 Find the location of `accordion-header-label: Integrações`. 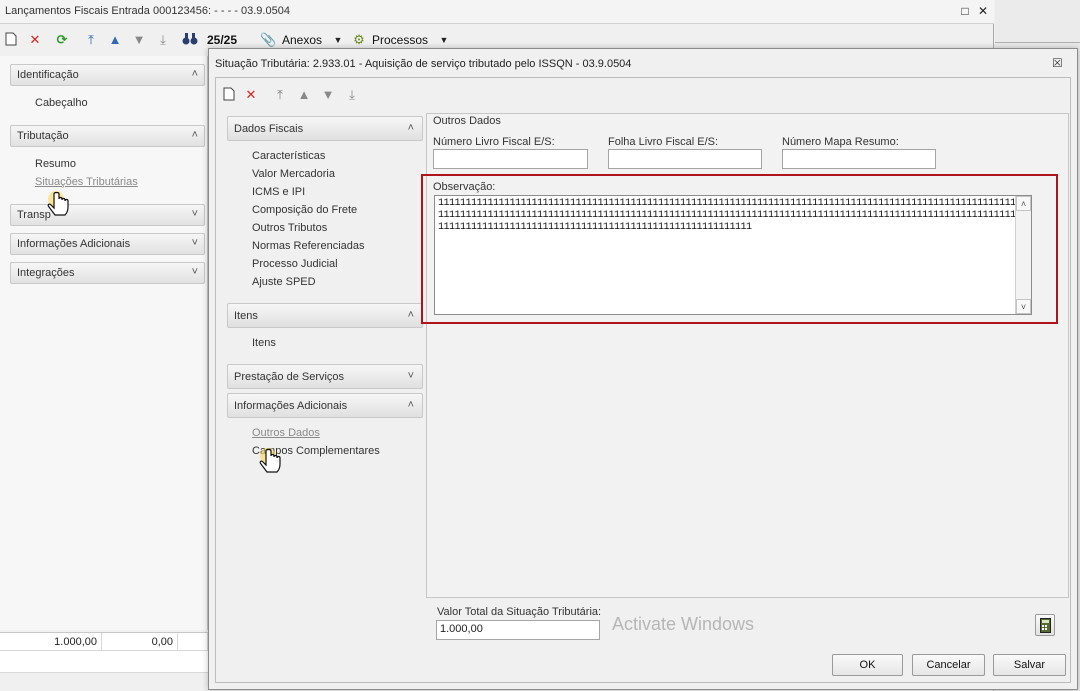

accordion-header-label: Integrações is located at coordinates (46, 273).